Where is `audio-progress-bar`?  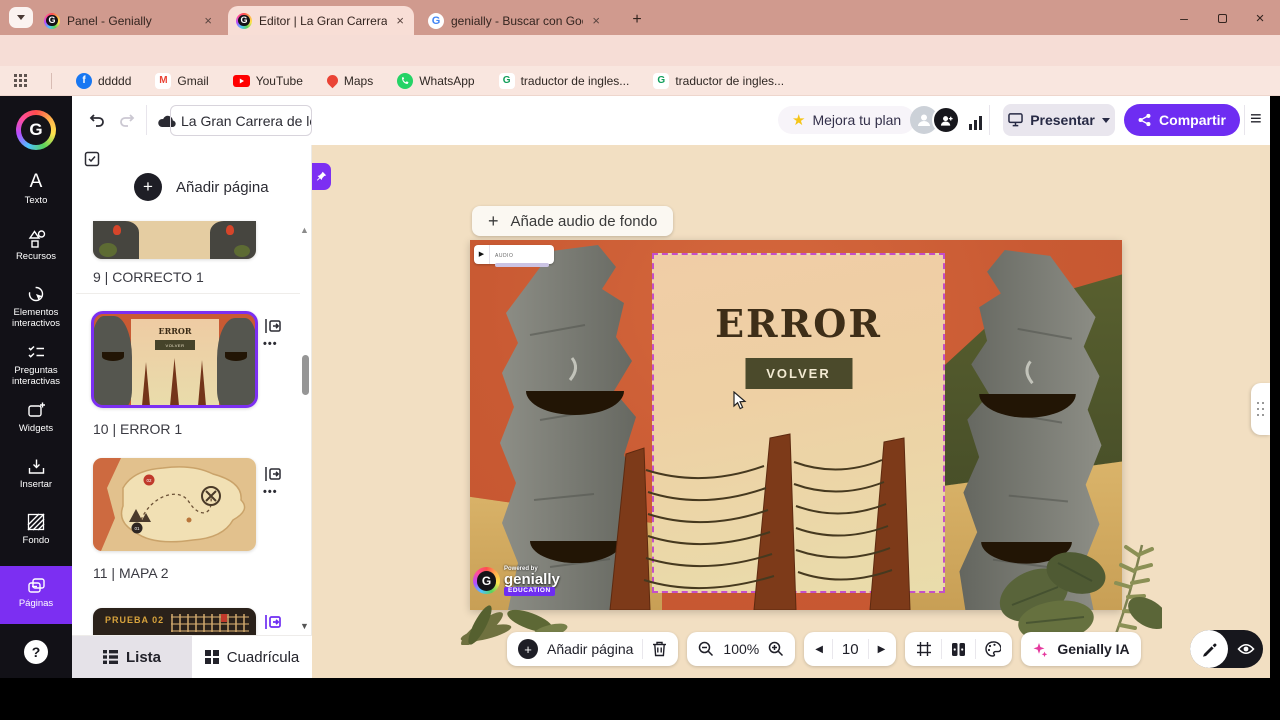
audio-progress-bar is located at coordinates (522, 265).